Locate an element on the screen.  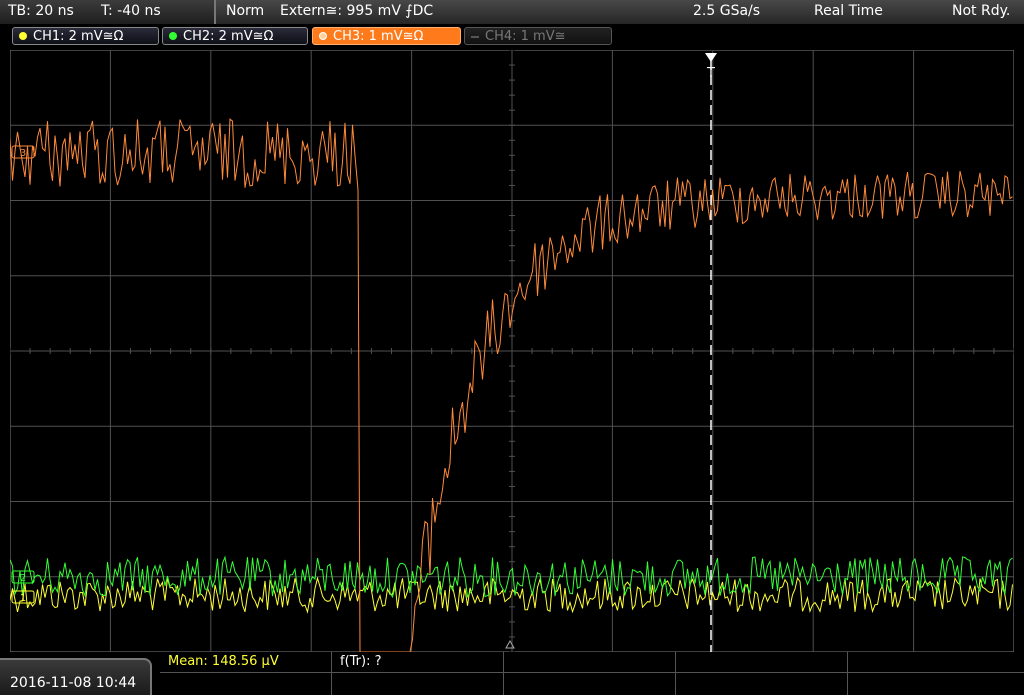
horizontal-settings: TB: 20 ns T: -40 ns is located at coordinates (108, 12).